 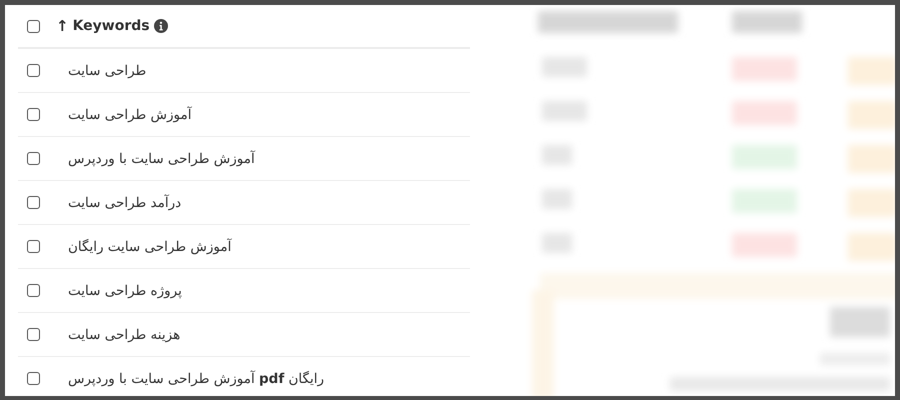 What do you see at coordinates (161, 158) in the screenshot?
I see `keyword-text: آموزش طراحی سایت با وردپرس` at bounding box center [161, 158].